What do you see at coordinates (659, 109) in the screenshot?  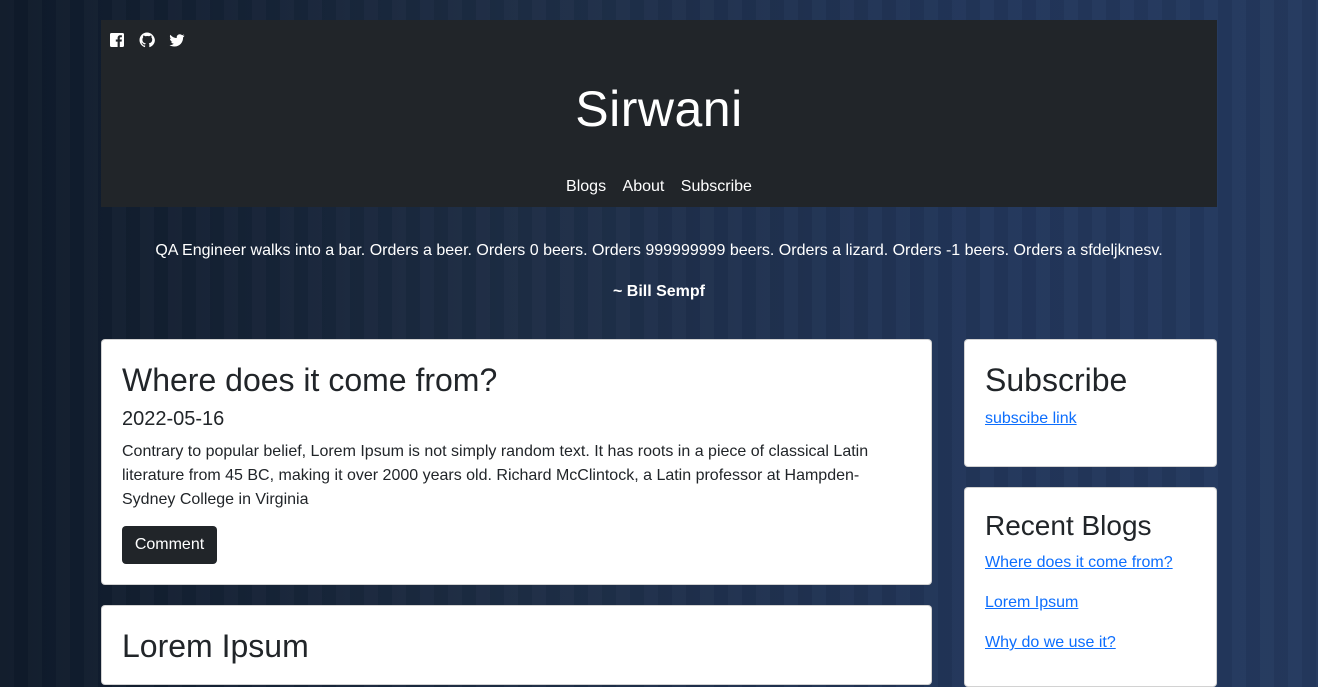 I see `site-title: Sirwani` at bounding box center [659, 109].